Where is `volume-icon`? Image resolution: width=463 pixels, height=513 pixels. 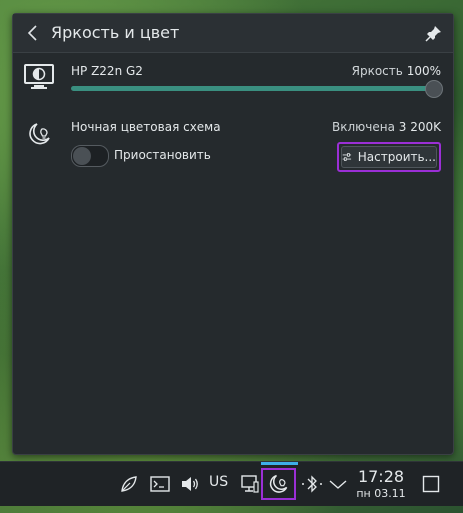
volume-icon is located at coordinates (190, 484).